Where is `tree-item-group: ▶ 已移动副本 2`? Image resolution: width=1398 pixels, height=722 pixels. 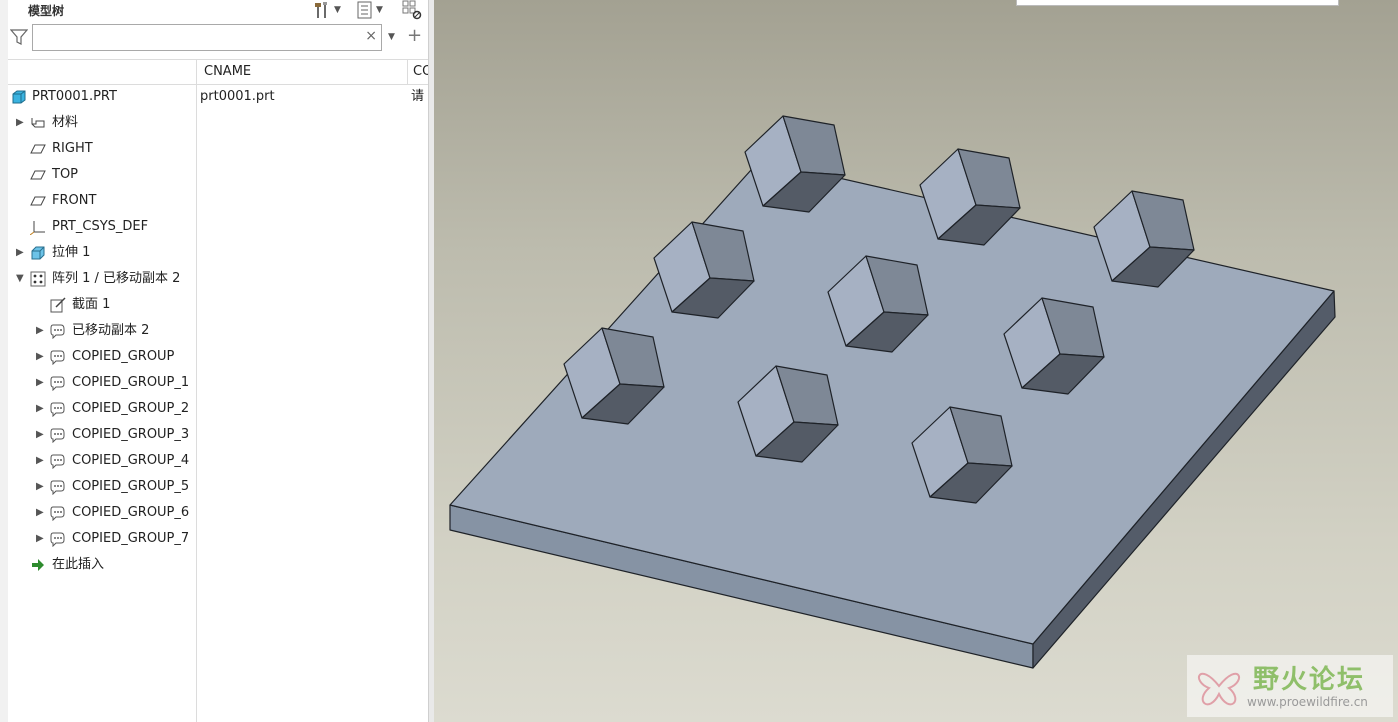
tree-item-group: ▶ 已移动副本 2 is located at coordinates (218, 331).